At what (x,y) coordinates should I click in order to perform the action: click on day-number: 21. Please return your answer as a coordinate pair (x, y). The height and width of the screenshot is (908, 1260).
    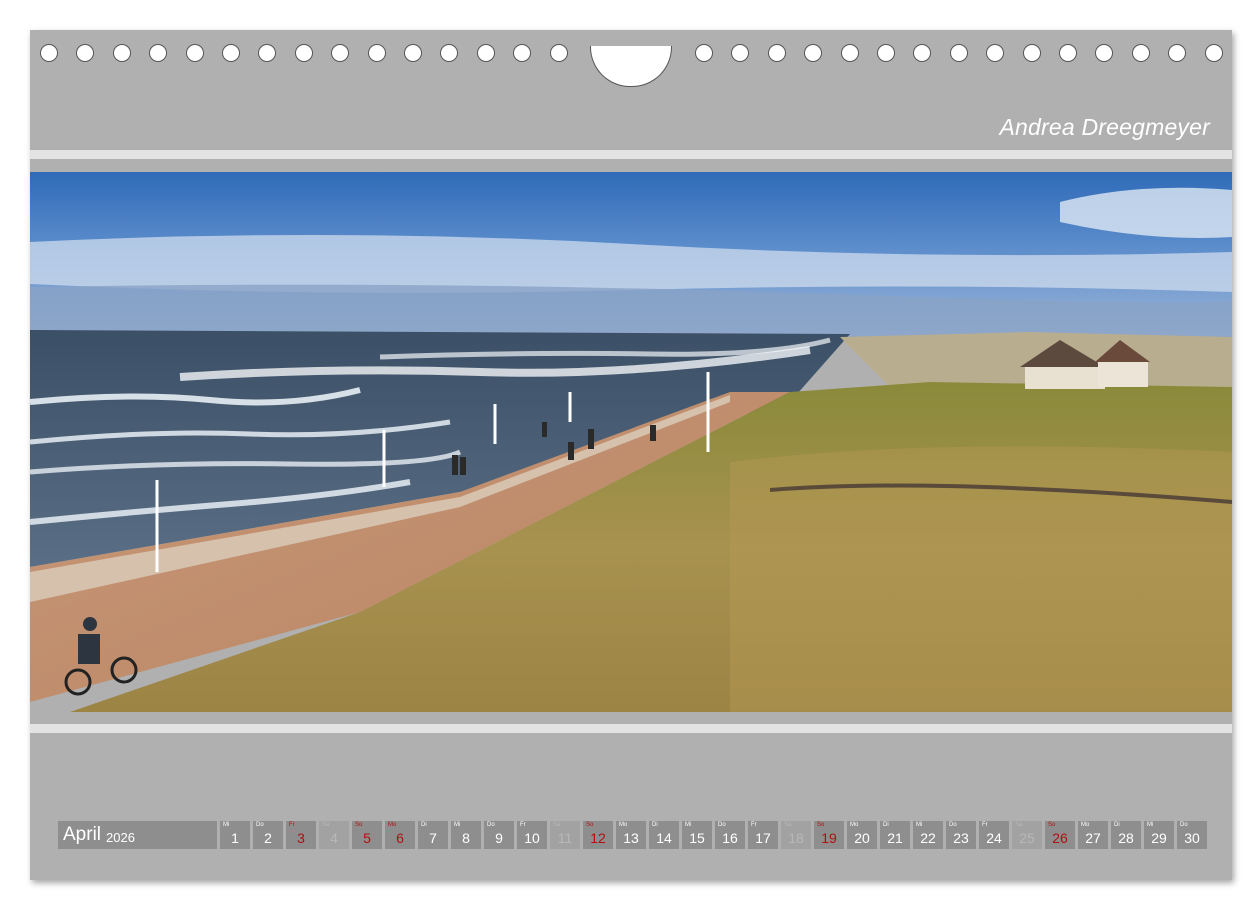
    Looking at the image, I should click on (895, 838).